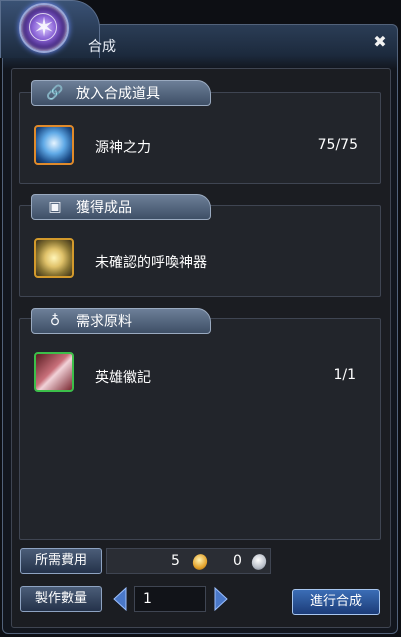 Image resolution: width=401 pixels, height=637 pixels. What do you see at coordinates (61, 561) in the screenshot?
I see `cost-label: 所需費用` at bounding box center [61, 561].